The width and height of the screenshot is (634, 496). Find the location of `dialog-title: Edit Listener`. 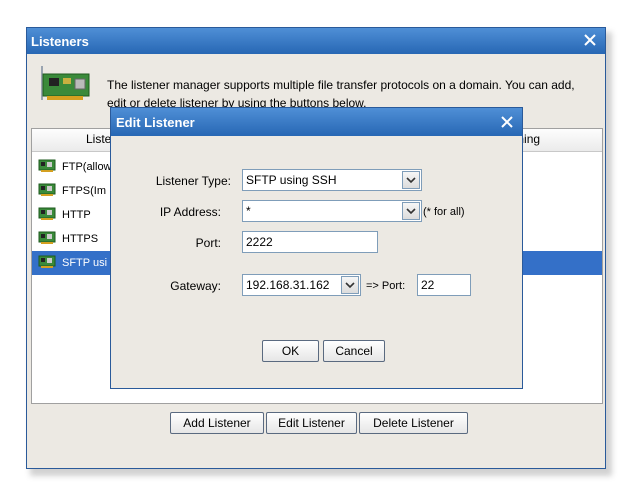

dialog-title: Edit Listener is located at coordinates (155, 122).